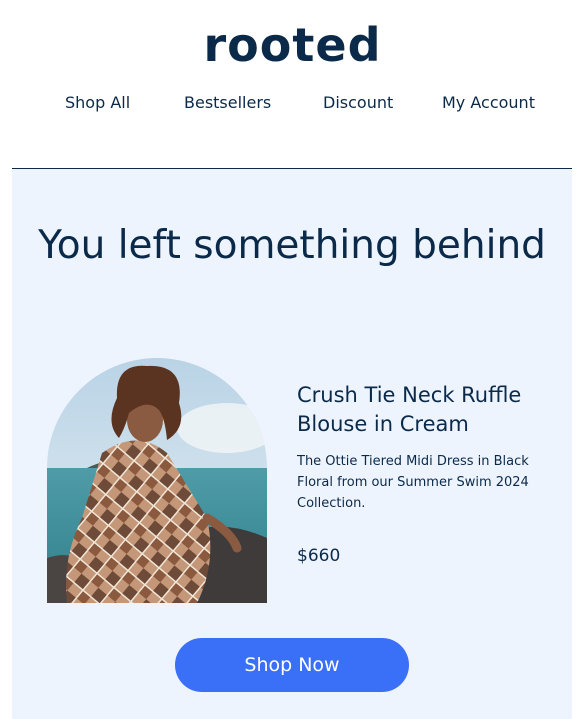 Image resolution: width=585 pixels, height=719 pixels. What do you see at coordinates (358, 102) in the screenshot?
I see `nav-item-discount: Discount` at bounding box center [358, 102].